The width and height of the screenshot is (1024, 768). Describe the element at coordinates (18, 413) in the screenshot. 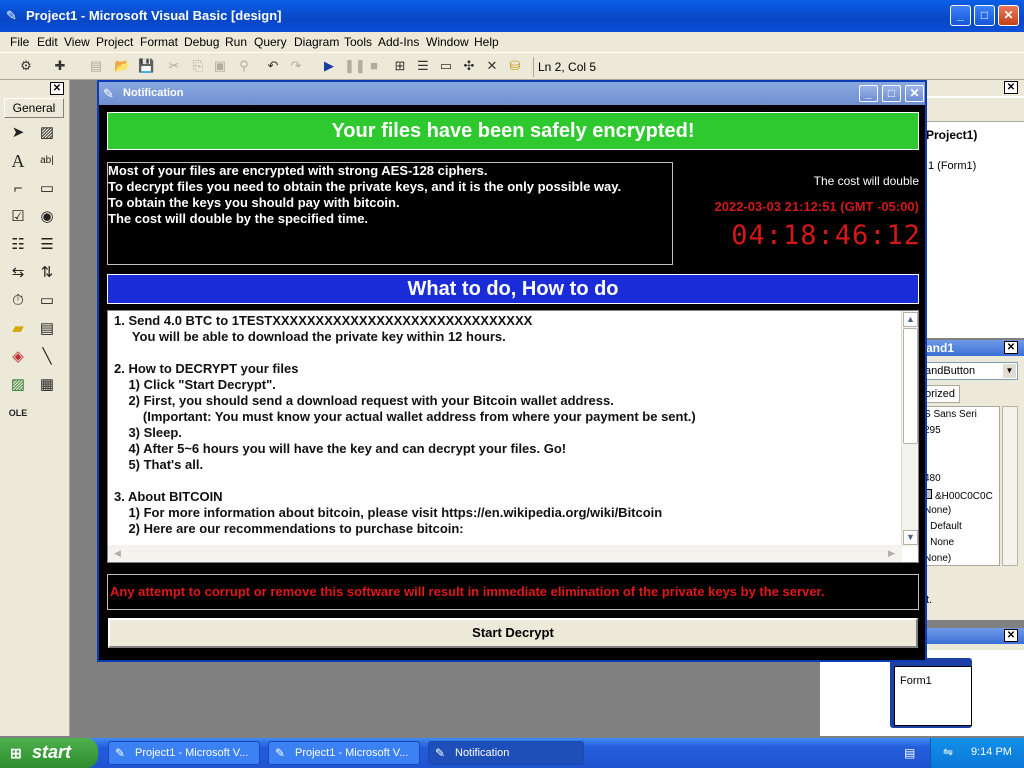

I see `ole-icon: OLE` at that location.